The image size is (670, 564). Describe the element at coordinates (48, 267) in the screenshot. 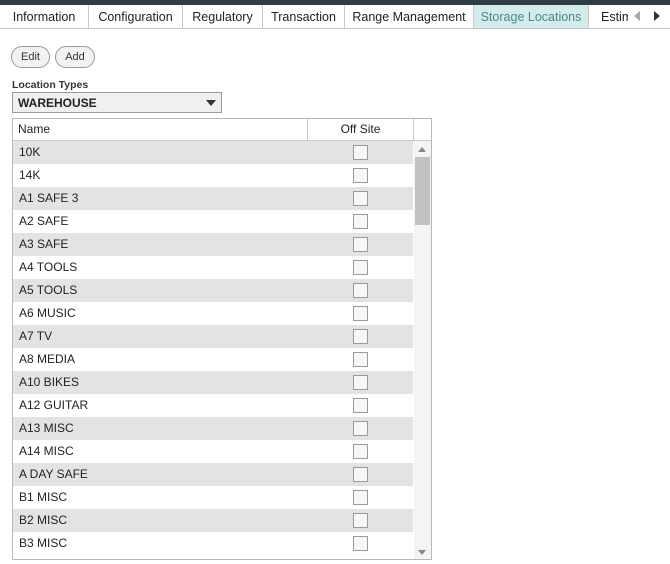

I see `location-name-cell: A4 TOOLS` at that location.